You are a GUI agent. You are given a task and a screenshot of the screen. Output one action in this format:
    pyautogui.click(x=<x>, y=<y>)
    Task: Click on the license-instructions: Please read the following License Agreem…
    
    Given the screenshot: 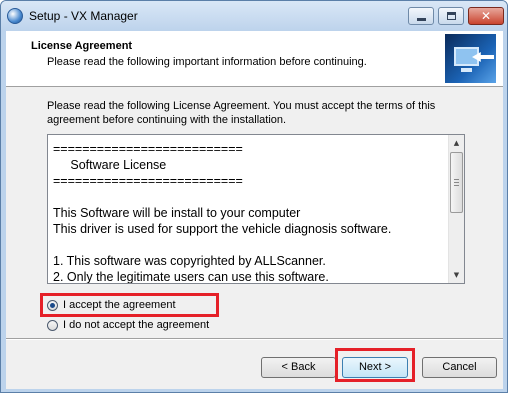 What is the action you would take?
    pyautogui.click(x=241, y=113)
    